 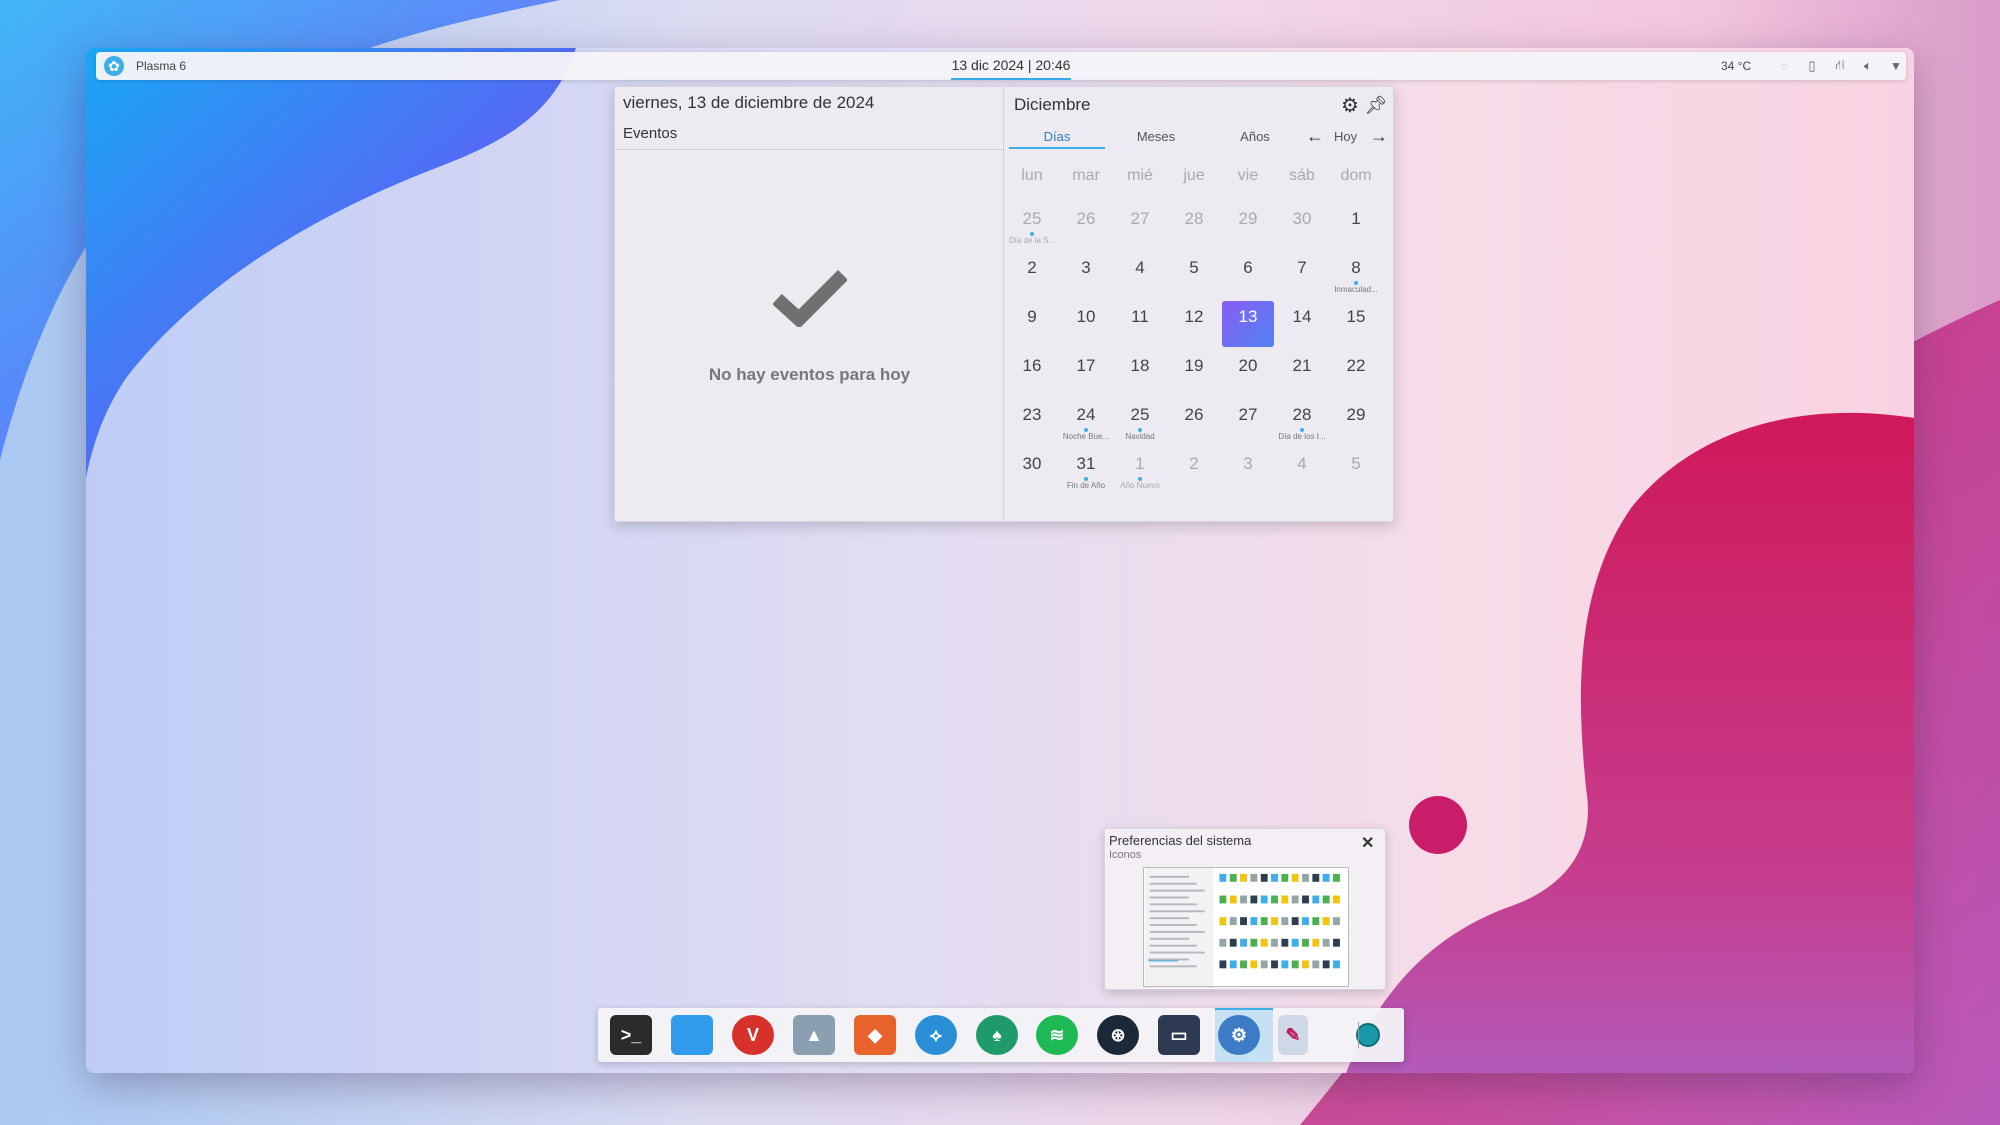 I want to click on clipboard-icon: ▯, so click(x=1812, y=66).